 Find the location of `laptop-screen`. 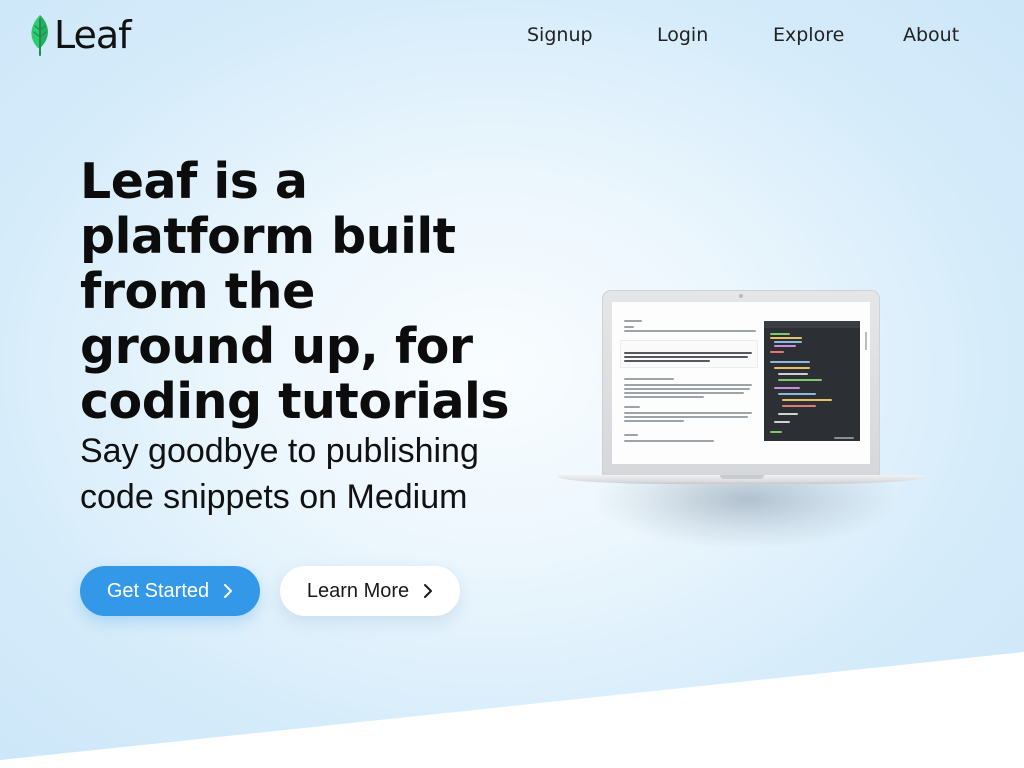

laptop-screen is located at coordinates (741, 383).